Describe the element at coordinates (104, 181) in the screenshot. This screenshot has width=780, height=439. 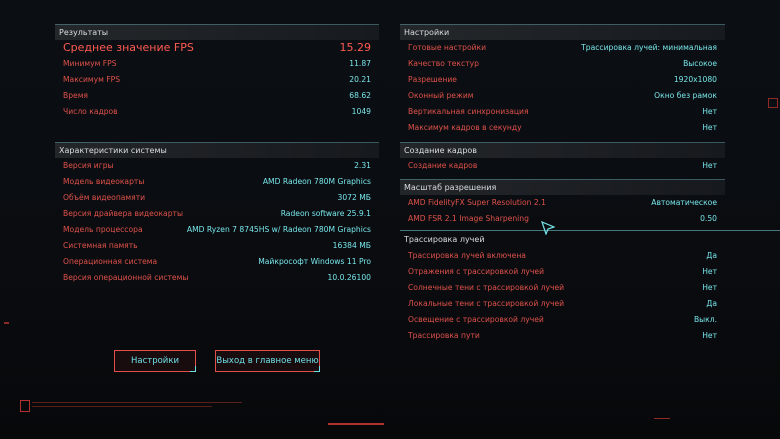
I see `gpu-model-label: Модель видеокарты` at that location.